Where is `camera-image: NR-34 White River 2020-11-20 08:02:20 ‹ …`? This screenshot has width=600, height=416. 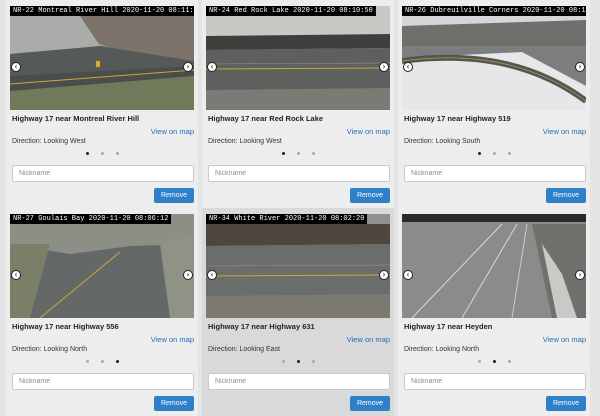 camera-image: NR-34 White River 2020-11-20 08:02:20 ‹ … is located at coordinates (298, 266).